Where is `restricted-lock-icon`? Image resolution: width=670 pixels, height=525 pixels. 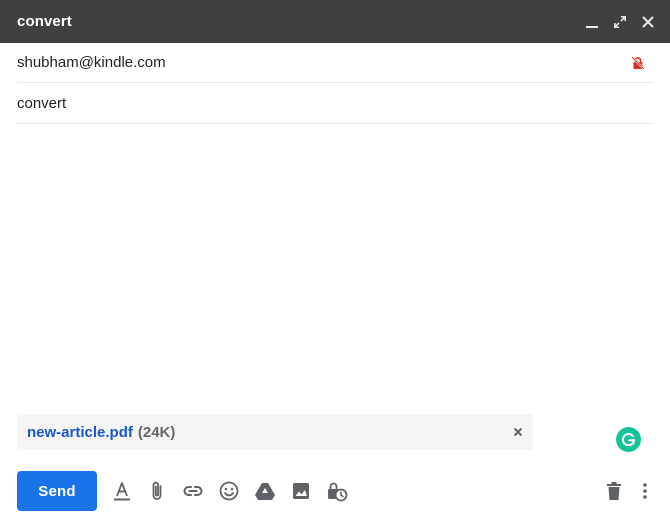 restricted-lock-icon is located at coordinates (638, 63).